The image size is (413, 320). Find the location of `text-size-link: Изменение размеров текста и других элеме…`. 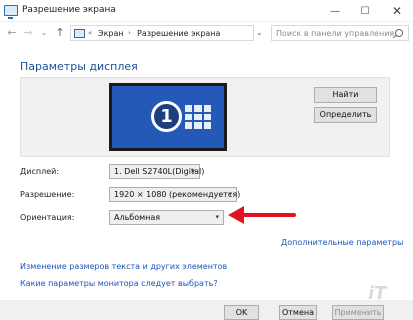

text-size-link: Изменение размеров текста и других элеме… is located at coordinates (123, 266).